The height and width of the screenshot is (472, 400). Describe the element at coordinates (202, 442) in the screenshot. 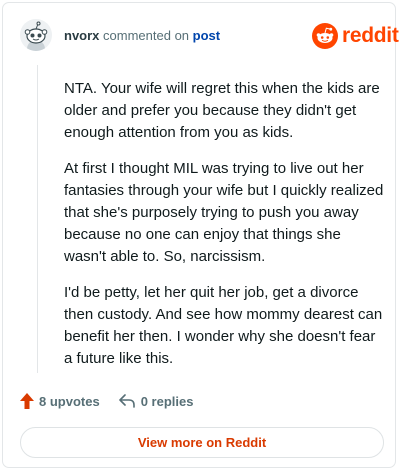

I see `view-more-button: View more on Reddit` at that location.